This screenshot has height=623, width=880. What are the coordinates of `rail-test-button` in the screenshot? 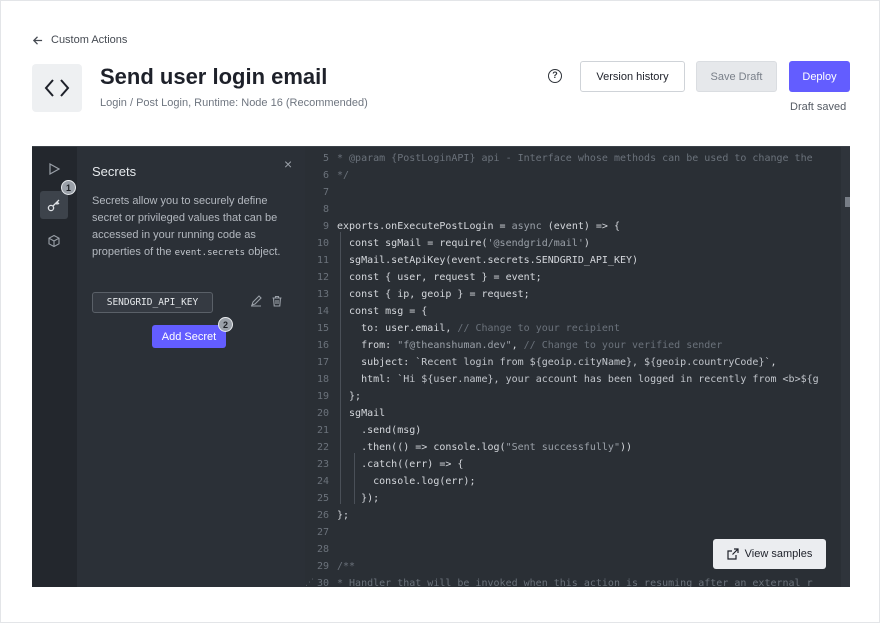 It's located at (54, 169).